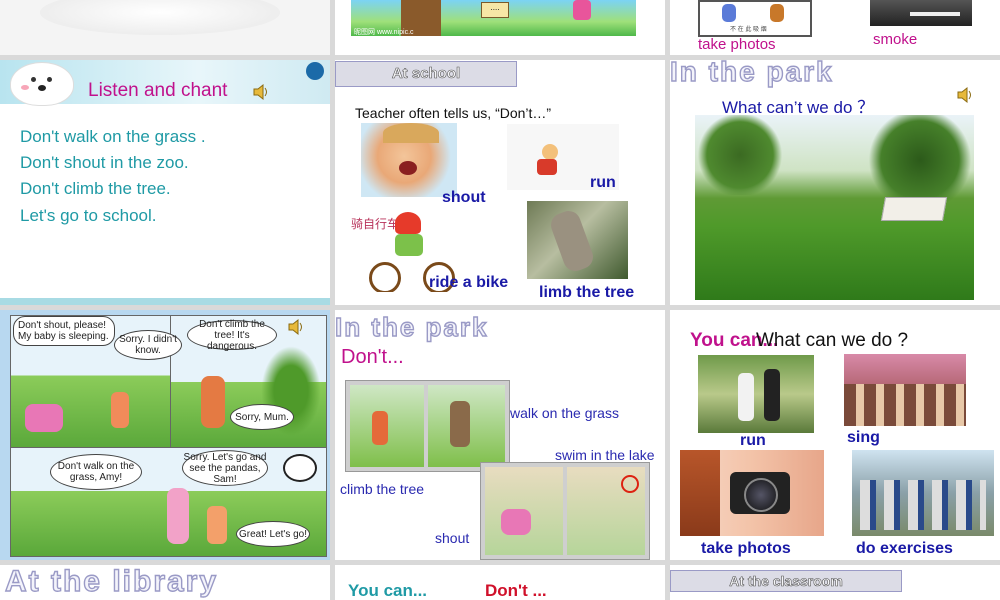  What do you see at coordinates (44, 418) in the screenshot?
I see `stroller` at bounding box center [44, 418].